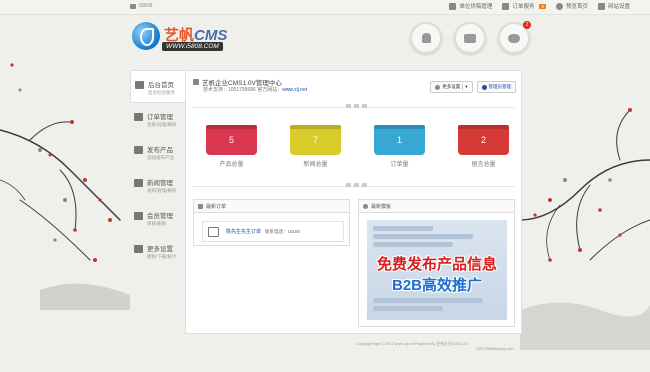 This screenshot has height=372, width=650. What do you see at coordinates (157, 152) in the screenshot?
I see `sidebar-item-products: 发布产品 添加发布产品` at bounding box center [157, 152].